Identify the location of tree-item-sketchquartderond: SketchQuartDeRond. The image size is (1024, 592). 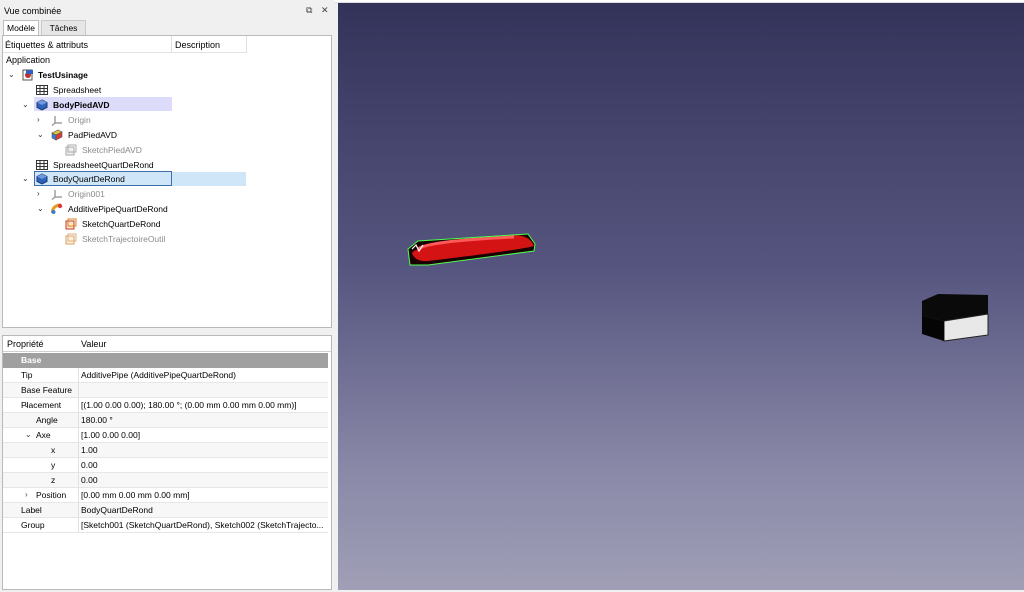
(125, 224).